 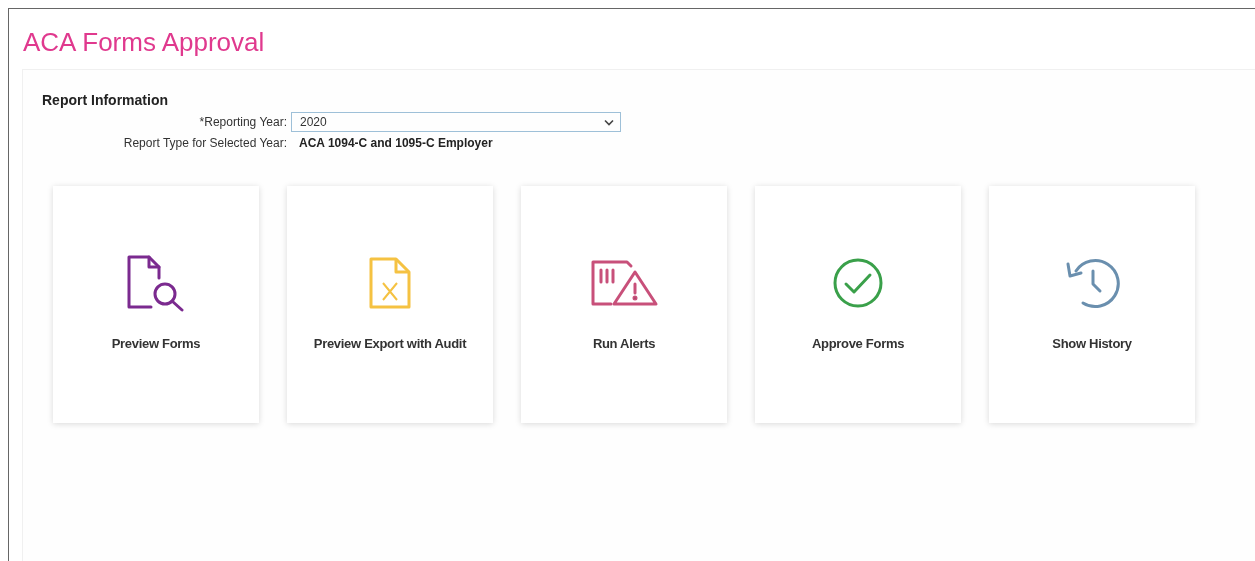 I want to click on action-tile: Run Alerts, so click(x=624, y=304).